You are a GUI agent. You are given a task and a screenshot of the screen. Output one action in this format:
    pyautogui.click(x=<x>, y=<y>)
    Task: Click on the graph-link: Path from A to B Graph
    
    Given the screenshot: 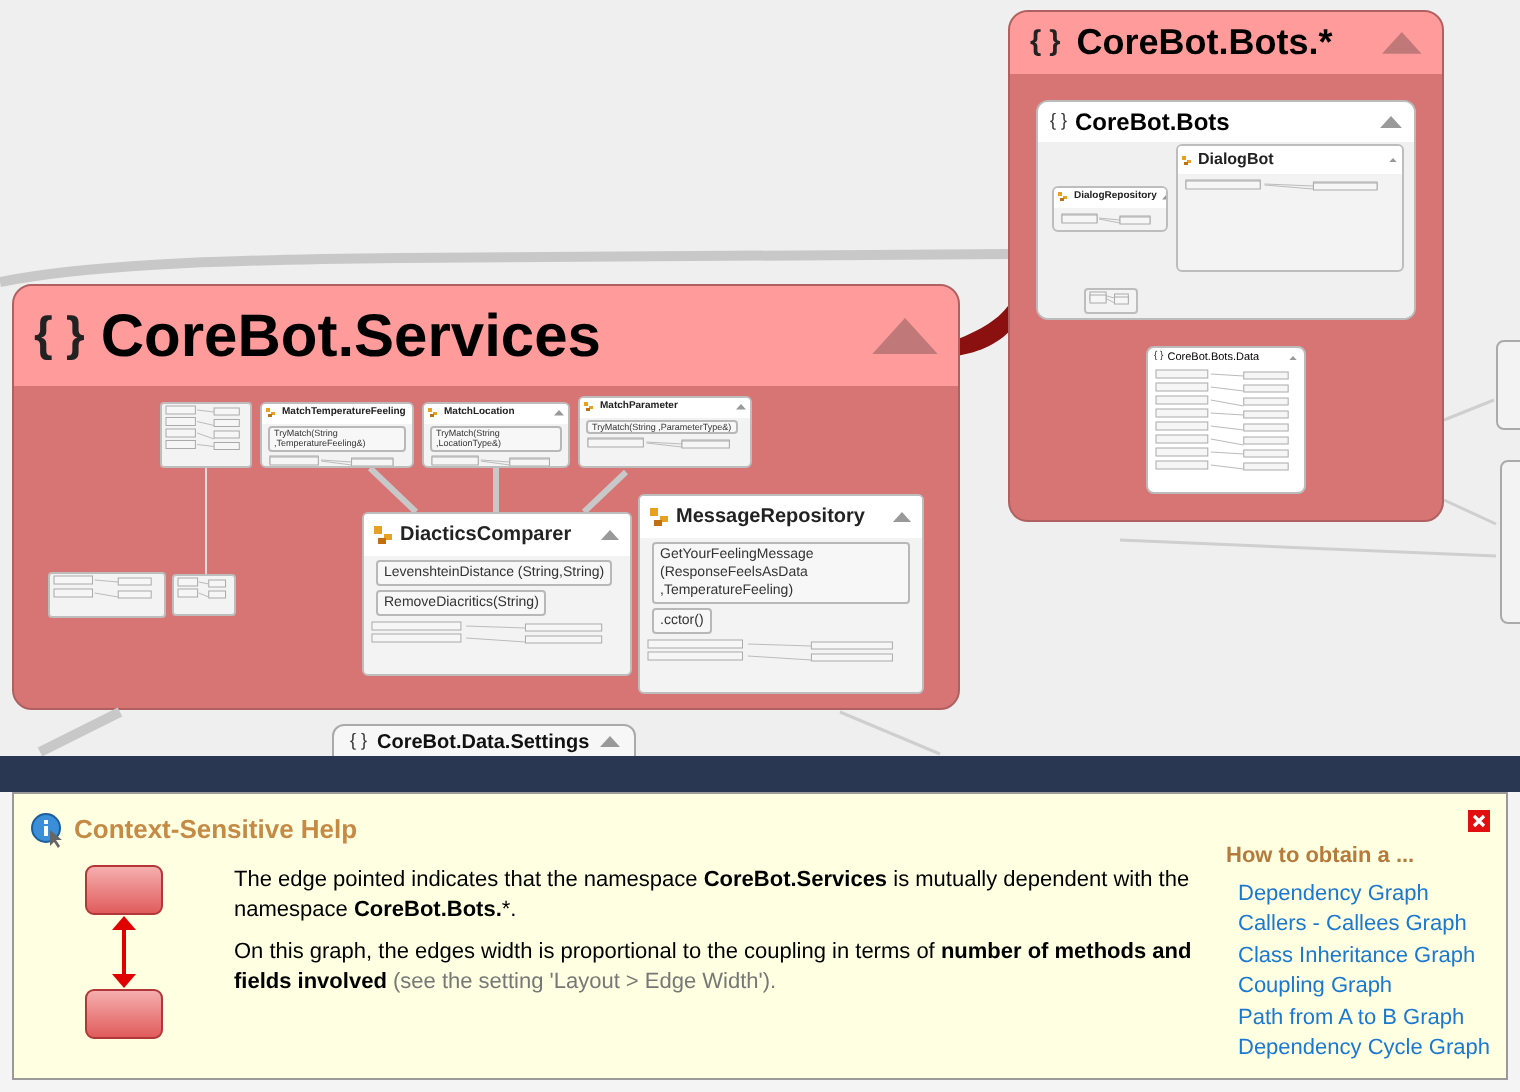 What is the action you would take?
    pyautogui.click(x=1372, y=1018)
    